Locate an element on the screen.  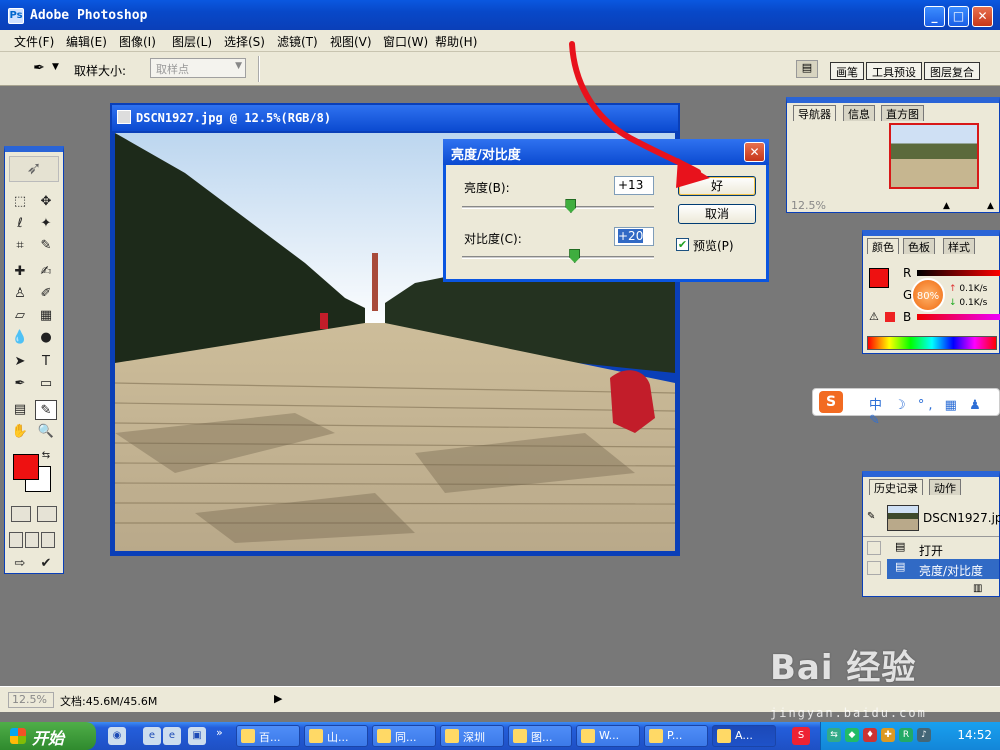
contrast-input: +20 is located at coordinates (634, 236).